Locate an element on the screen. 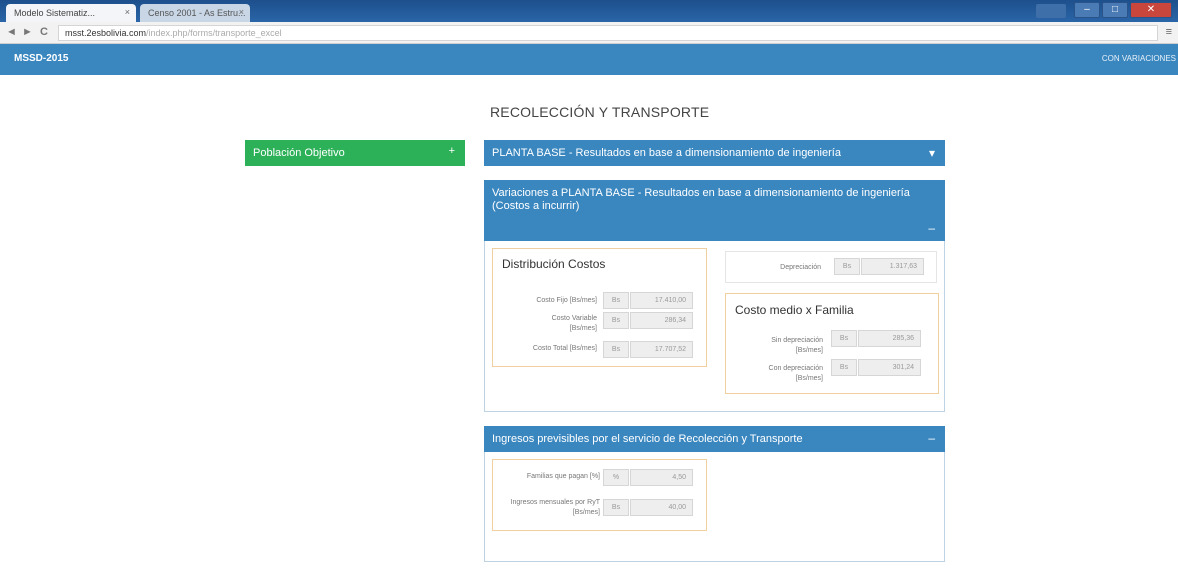 This screenshot has height=584, width=1178. app-navbar: MSSD-2015 CON VARIACIONES is located at coordinates (589, 59).